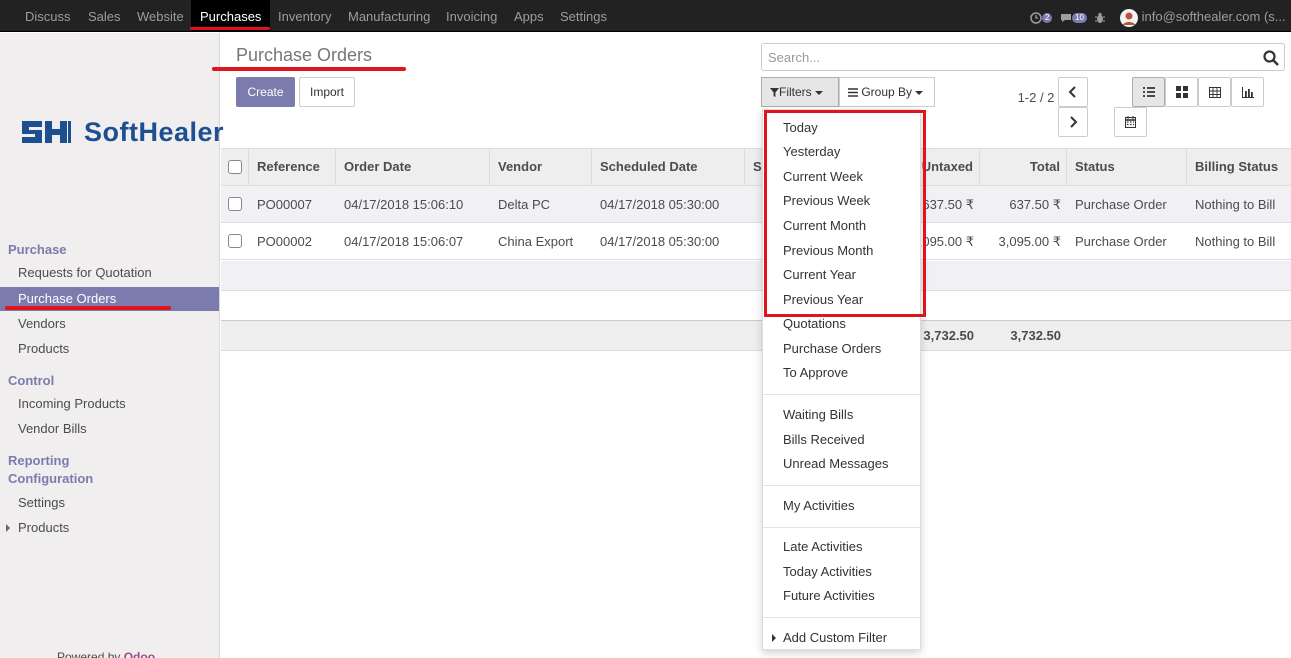 The height and width of the screenshot is (658, 1291). I want to click on pager-previous-button, so click(1073, 92).